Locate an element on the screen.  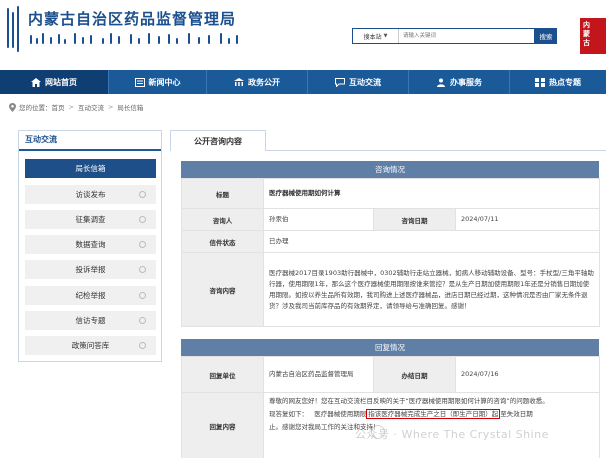
completion-date-label: 办结日期 is located at coordinates (414, 374).